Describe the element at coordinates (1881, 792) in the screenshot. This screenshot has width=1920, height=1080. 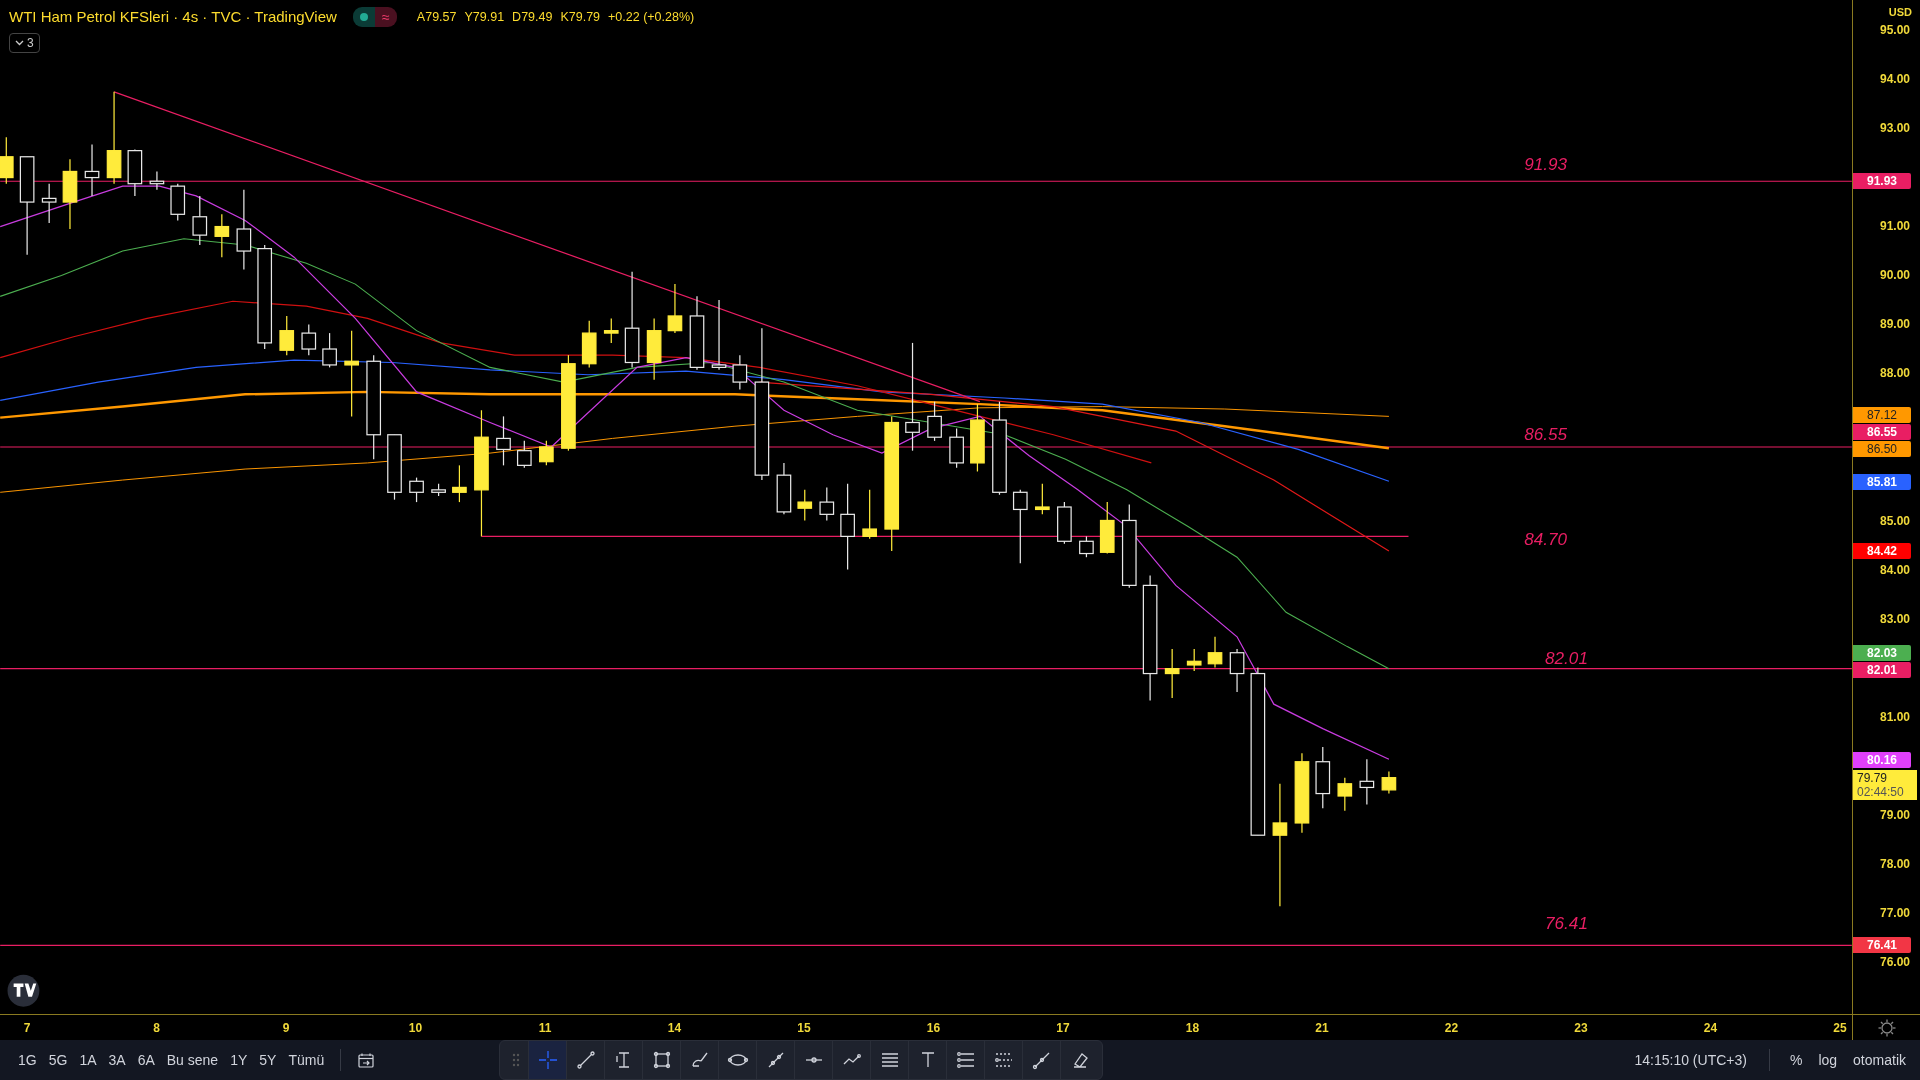
I see `bar-countdown: 02:44:50` at that location.